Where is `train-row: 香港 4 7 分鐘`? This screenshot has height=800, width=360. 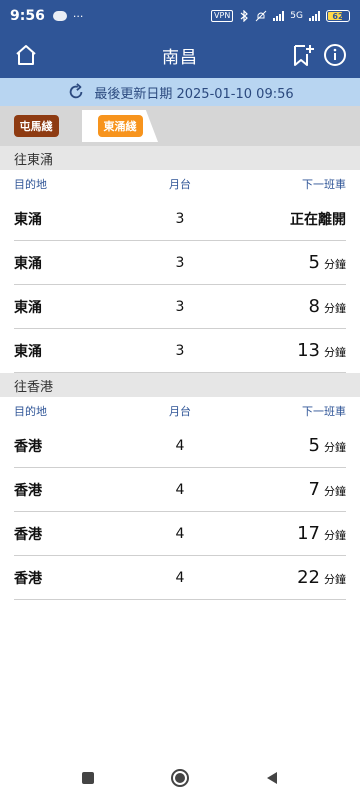 train-row: 香港 4 7 分鐘 is located at coordinates (180, 490).